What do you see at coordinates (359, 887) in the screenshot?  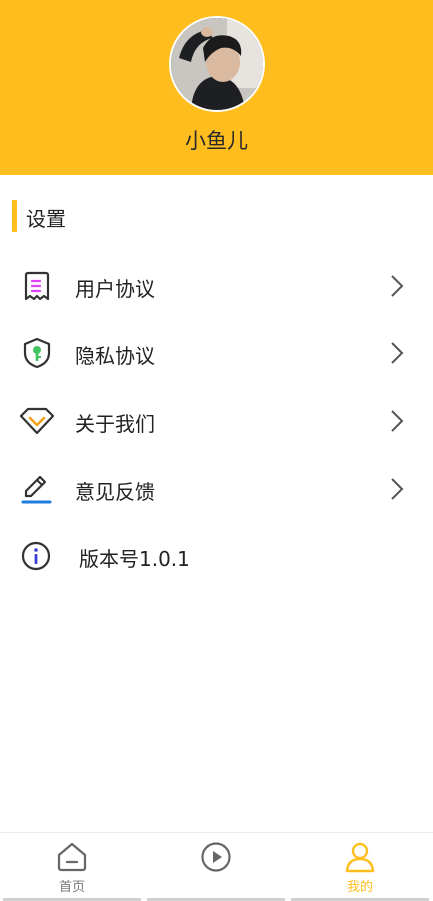 I see `tab-label: 我的` at bounding box center [359, 887].